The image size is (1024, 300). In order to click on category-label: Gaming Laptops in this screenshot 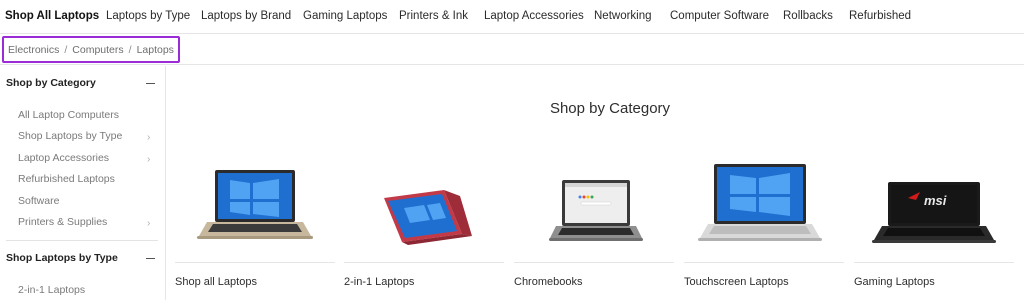, I will do `click(894, 282)`.